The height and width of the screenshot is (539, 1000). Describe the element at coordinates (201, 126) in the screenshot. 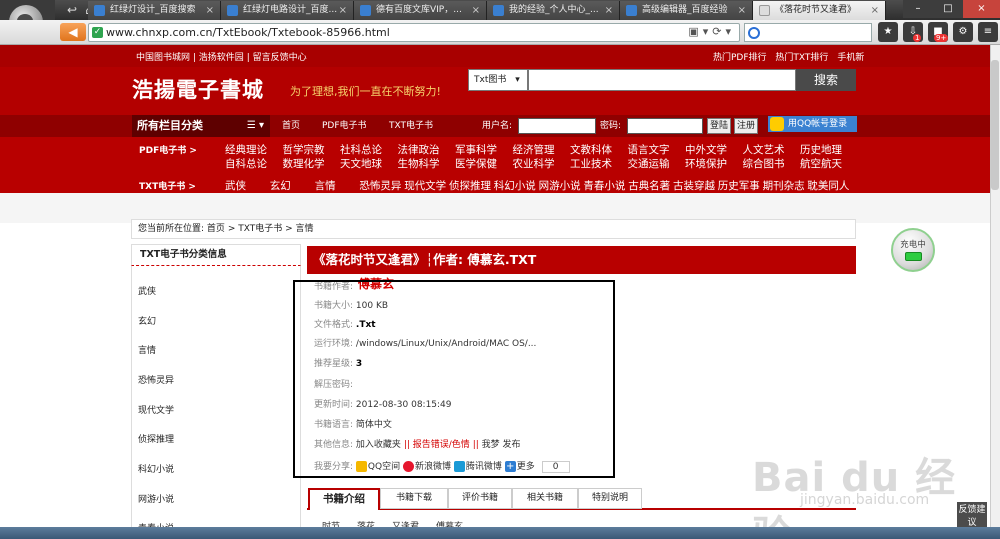

I see `all-categories-menu: 所有栏目分类 ☰ ▾` at that location.